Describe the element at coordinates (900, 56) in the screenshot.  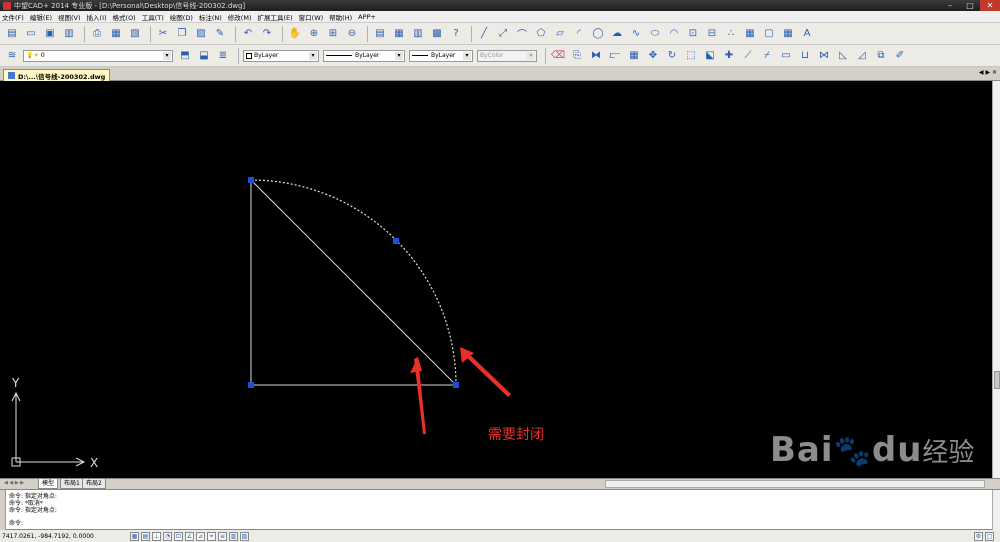
I see `edit-icon: ✐` at that location.